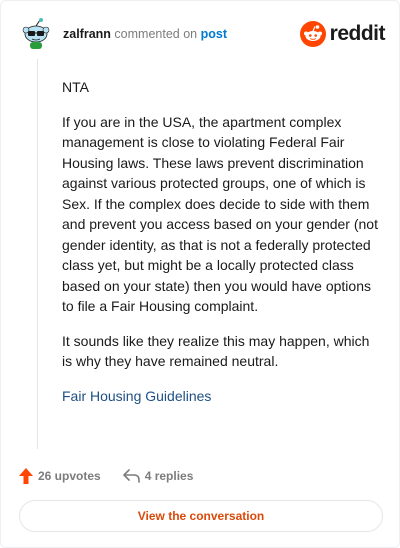 This screenshot has width=400, height=548. What do you see at coordinates (357, 33) in the screenshot?
I see `reddit-wordmark: reddit` at bounding box center [357, 33].